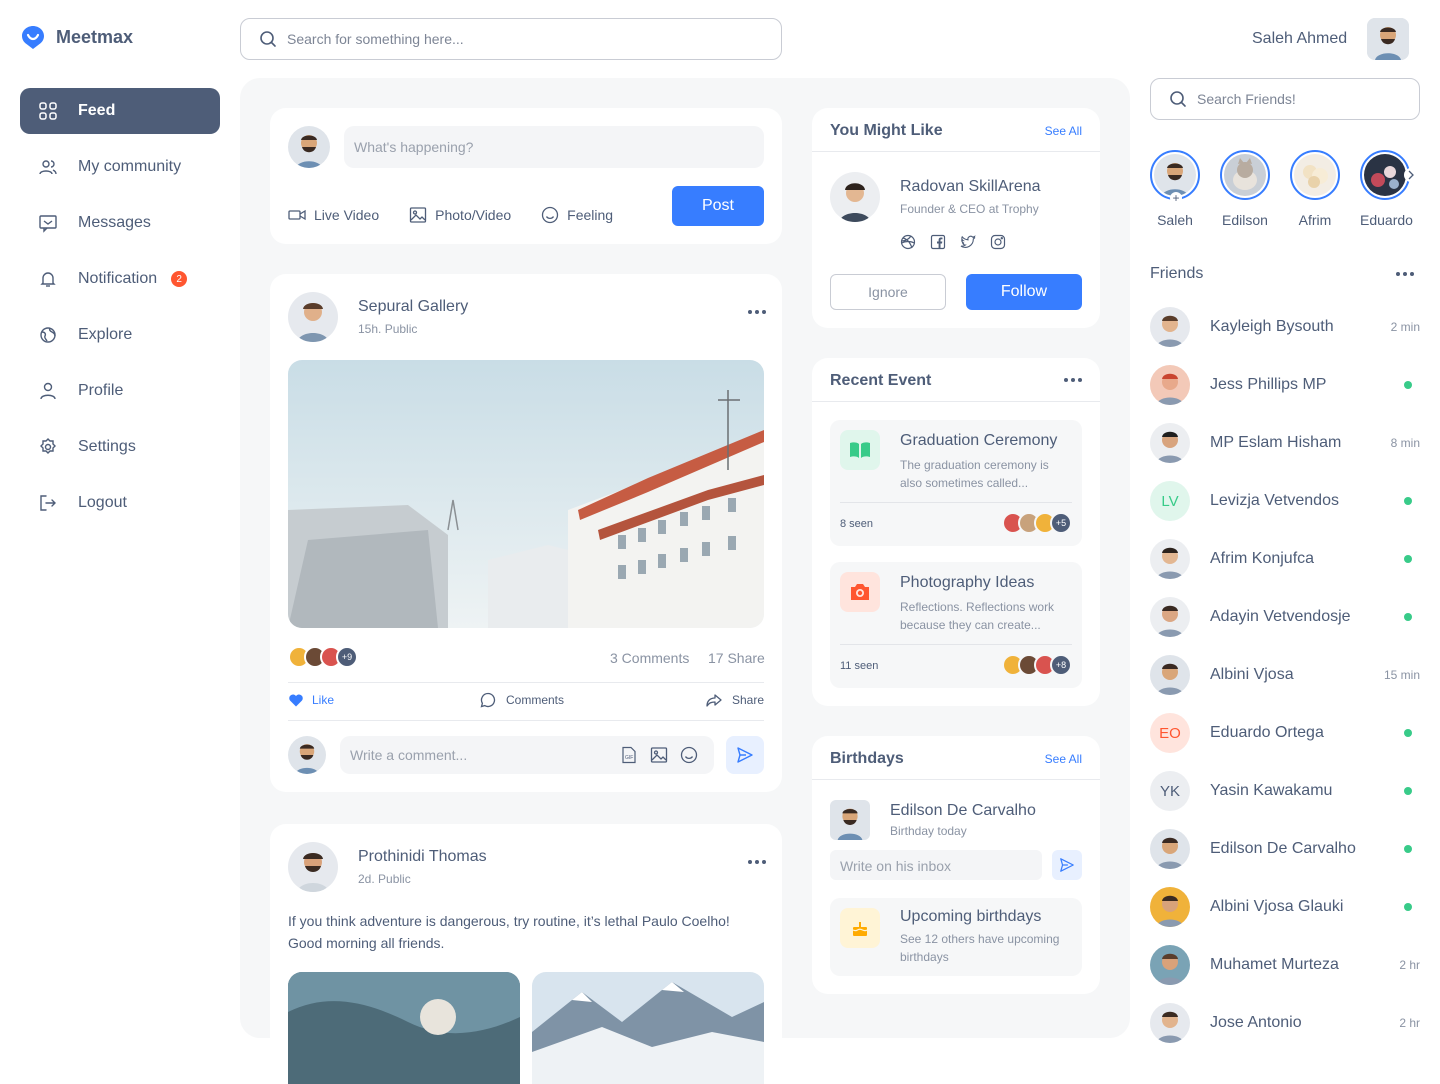  What do you see at coordinates (1175, 189) in the screenshot?
I see `story-item: + Saleh` at bounding box center [1175, 189].